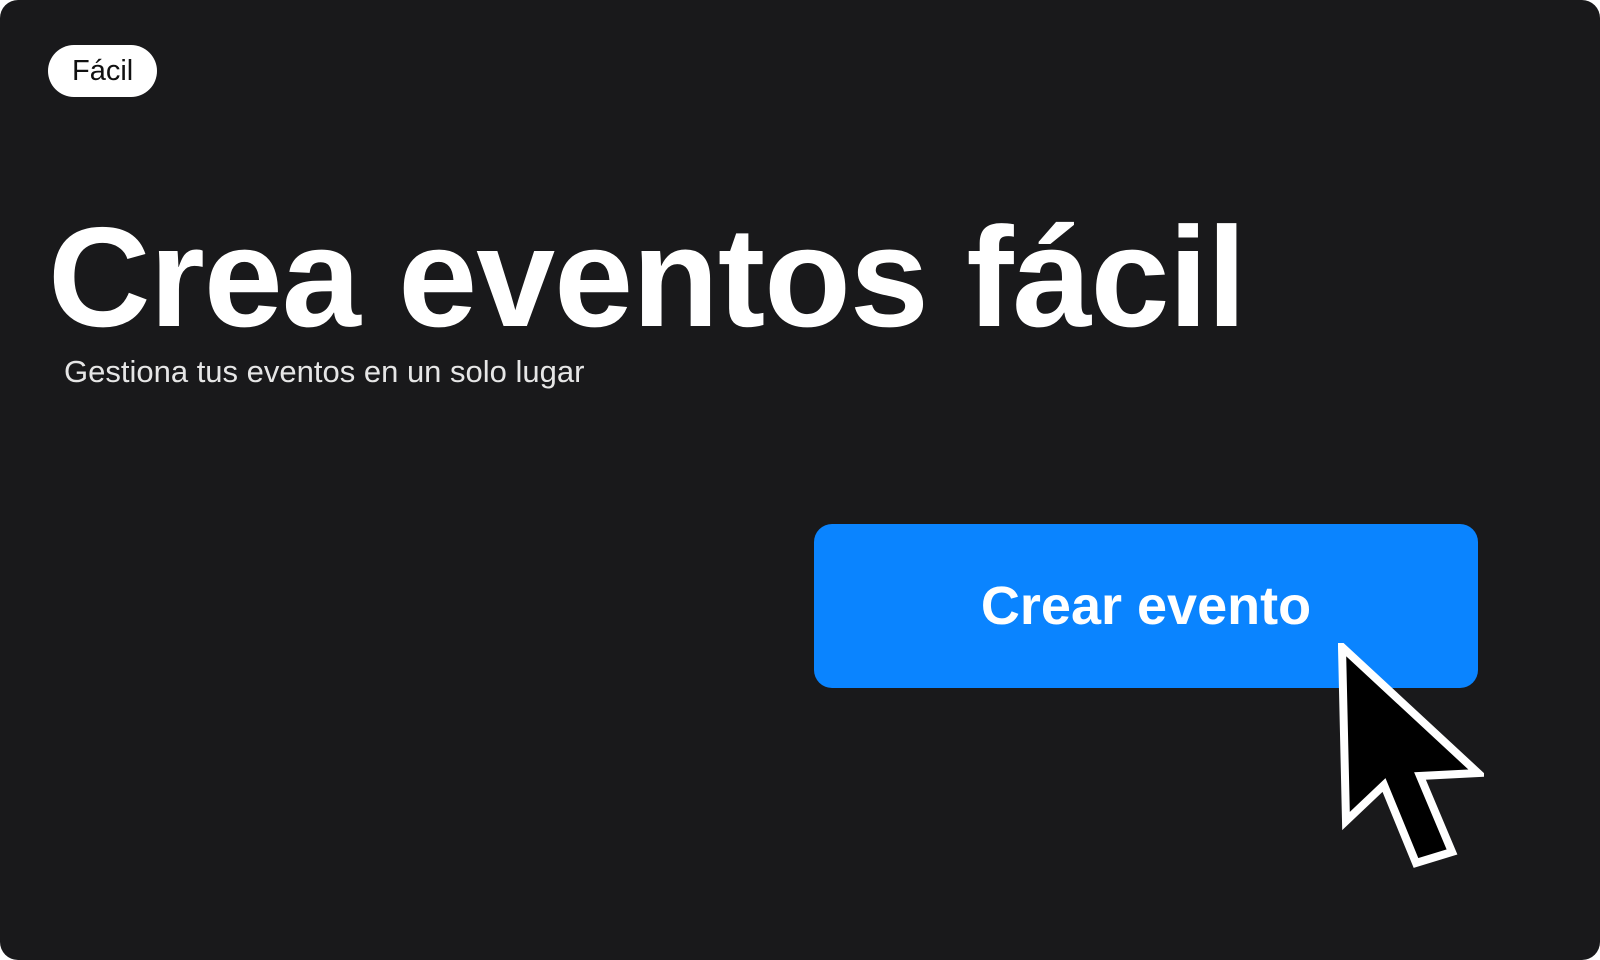 The height and width of the screenshot is (960, 1600). What do you see at coordinates (324, 371) in the screenshot?
I see `page-subtitle: Gestiona tus eventos en un solo lugar` at bounding box center [324, 371].